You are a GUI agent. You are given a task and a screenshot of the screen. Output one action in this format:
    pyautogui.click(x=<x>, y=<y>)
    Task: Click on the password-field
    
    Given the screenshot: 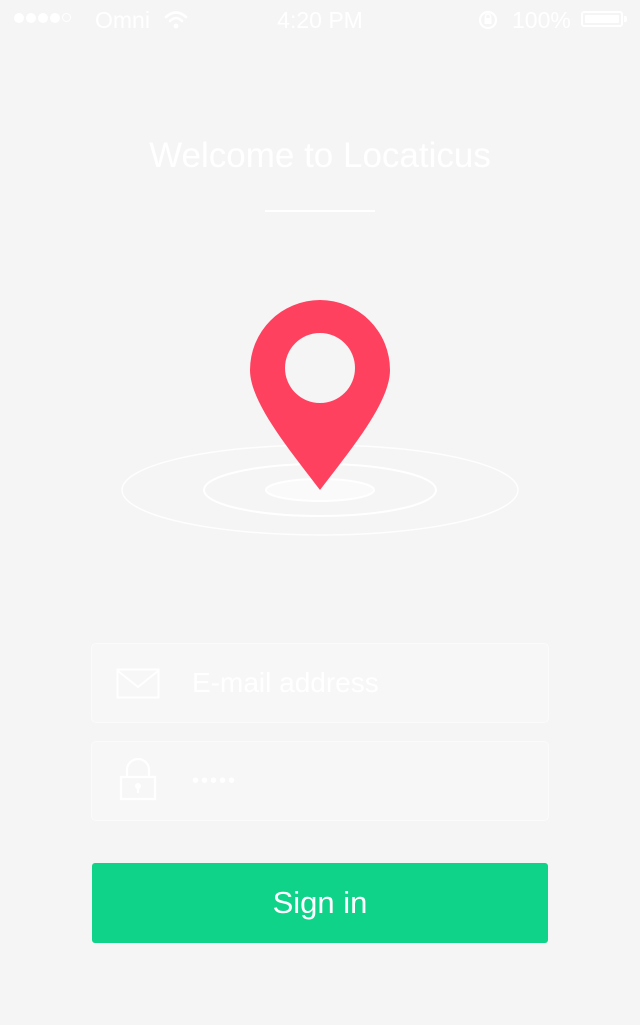 What is the action you would take?
    pyautogui.click(x=320, y=781)
    